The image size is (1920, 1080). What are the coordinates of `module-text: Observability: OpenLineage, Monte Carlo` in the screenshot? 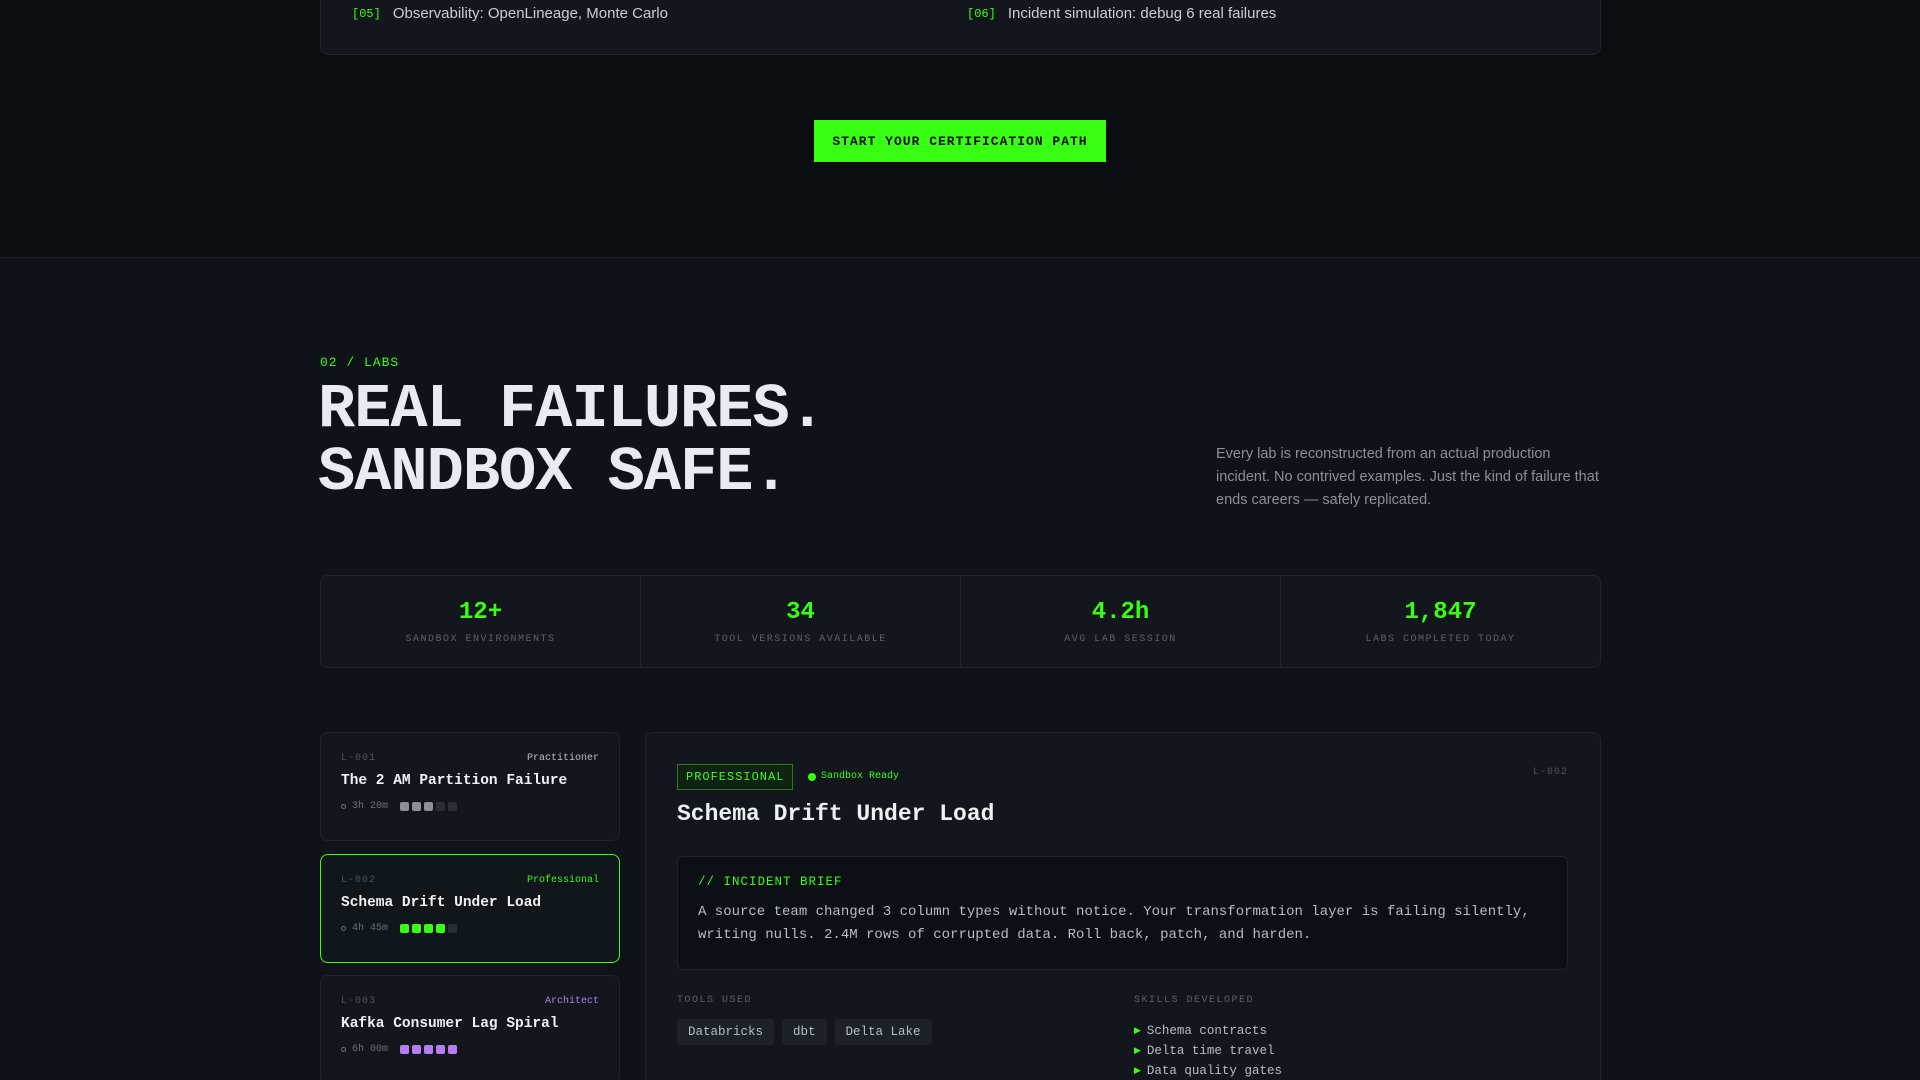 It's located at (530, 13).